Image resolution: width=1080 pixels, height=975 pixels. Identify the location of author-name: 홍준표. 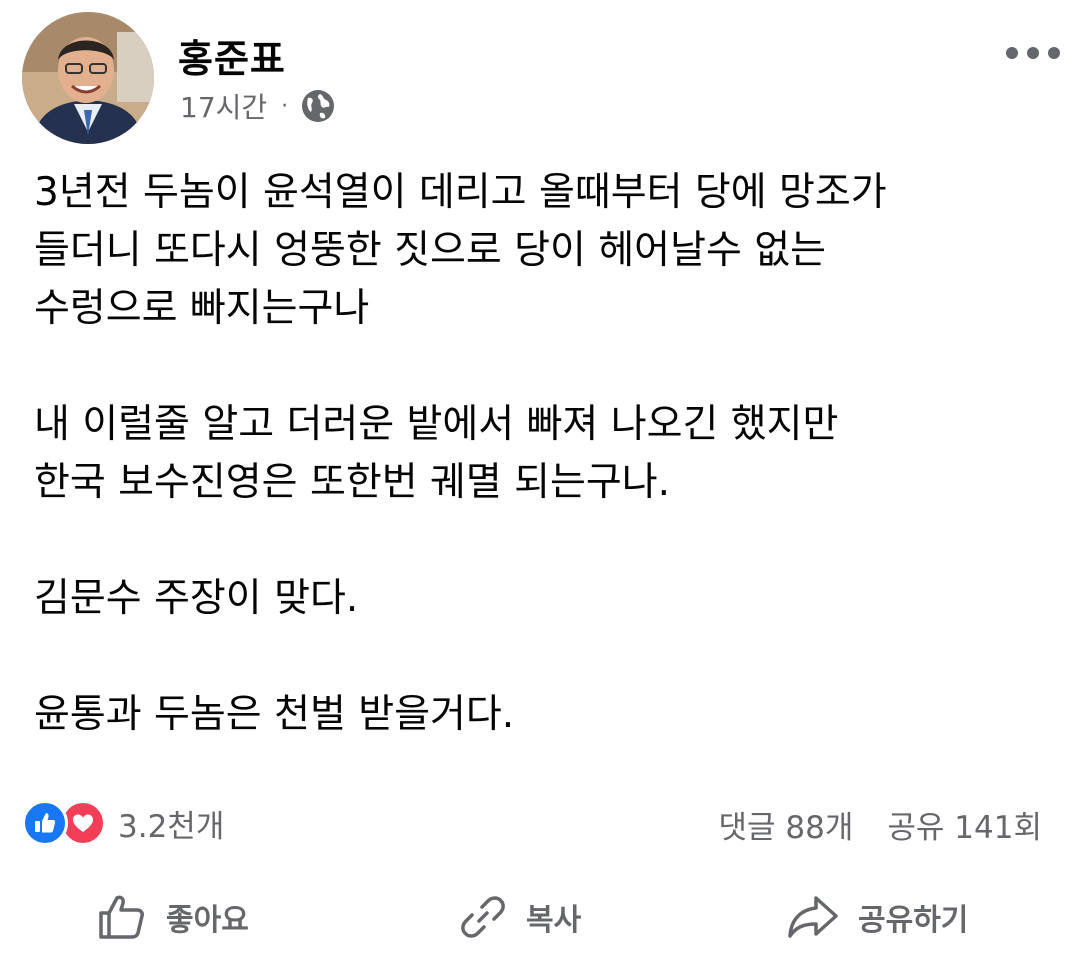
(232, 55).